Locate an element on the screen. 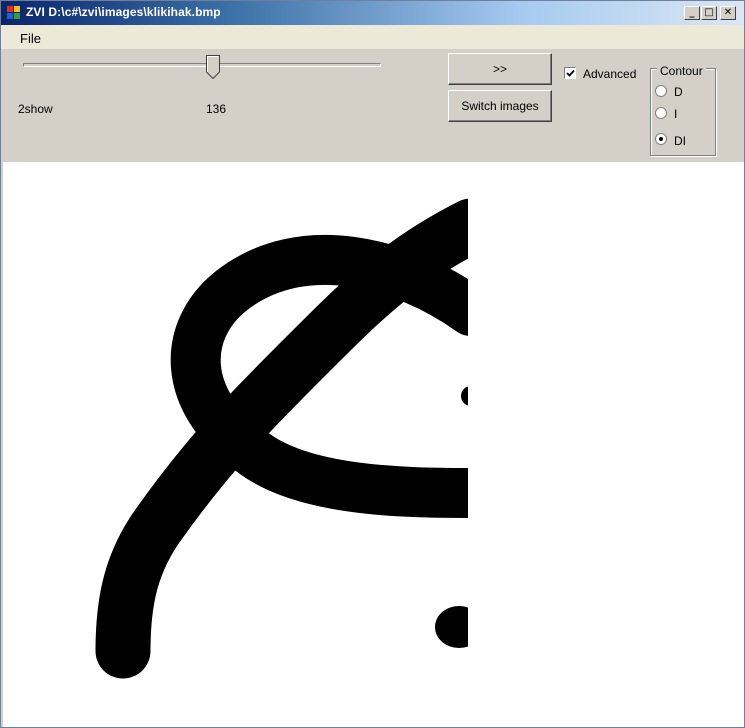 The height and width of the screenshot is (728, 745). menu-bar: File is located at coordinates (372, 37).